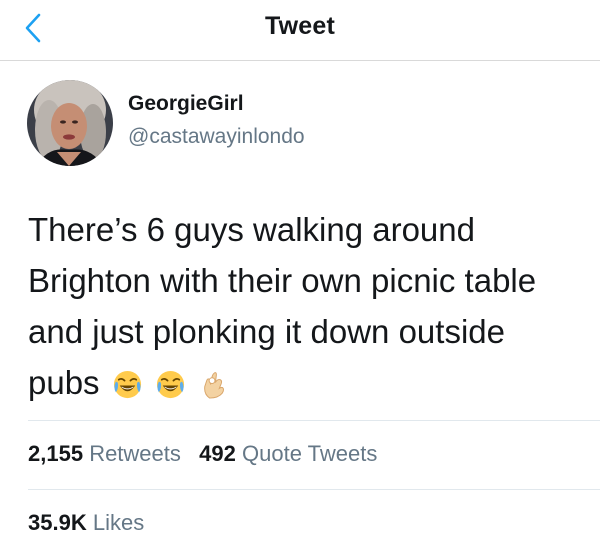 The image size is (600, 551). I want to click on likes-count-row: 35.9K Likes, so click(86, 523).